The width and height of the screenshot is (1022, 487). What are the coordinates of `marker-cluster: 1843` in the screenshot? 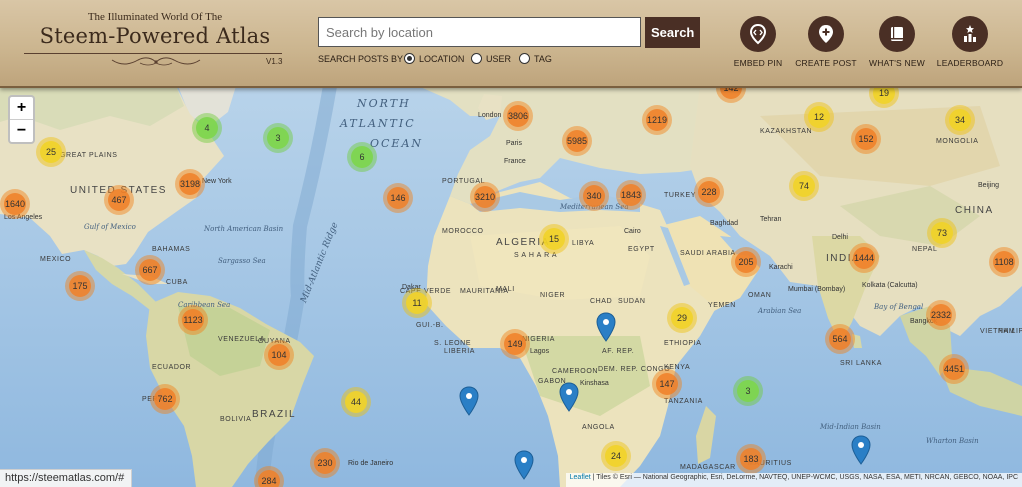 It's located at (631, 195).